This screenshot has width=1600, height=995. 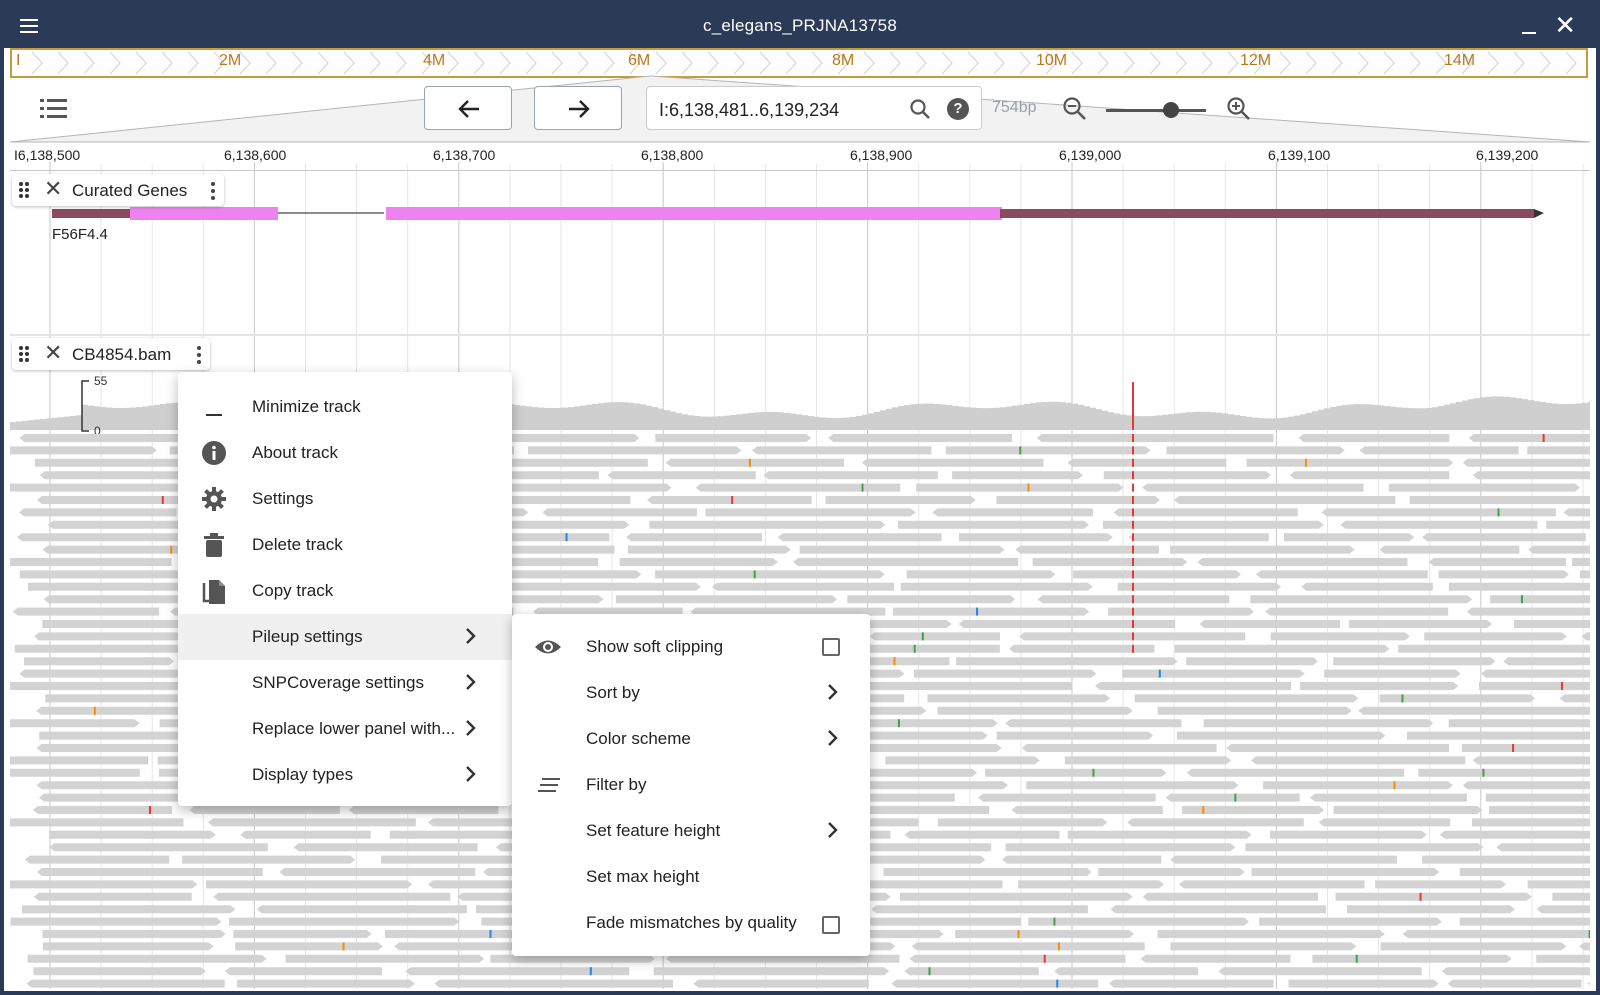 What do you see at coordinates (1239, 109) in the screenshot?
I see `zoom-in-icon` at bounding box center [1239, 109].